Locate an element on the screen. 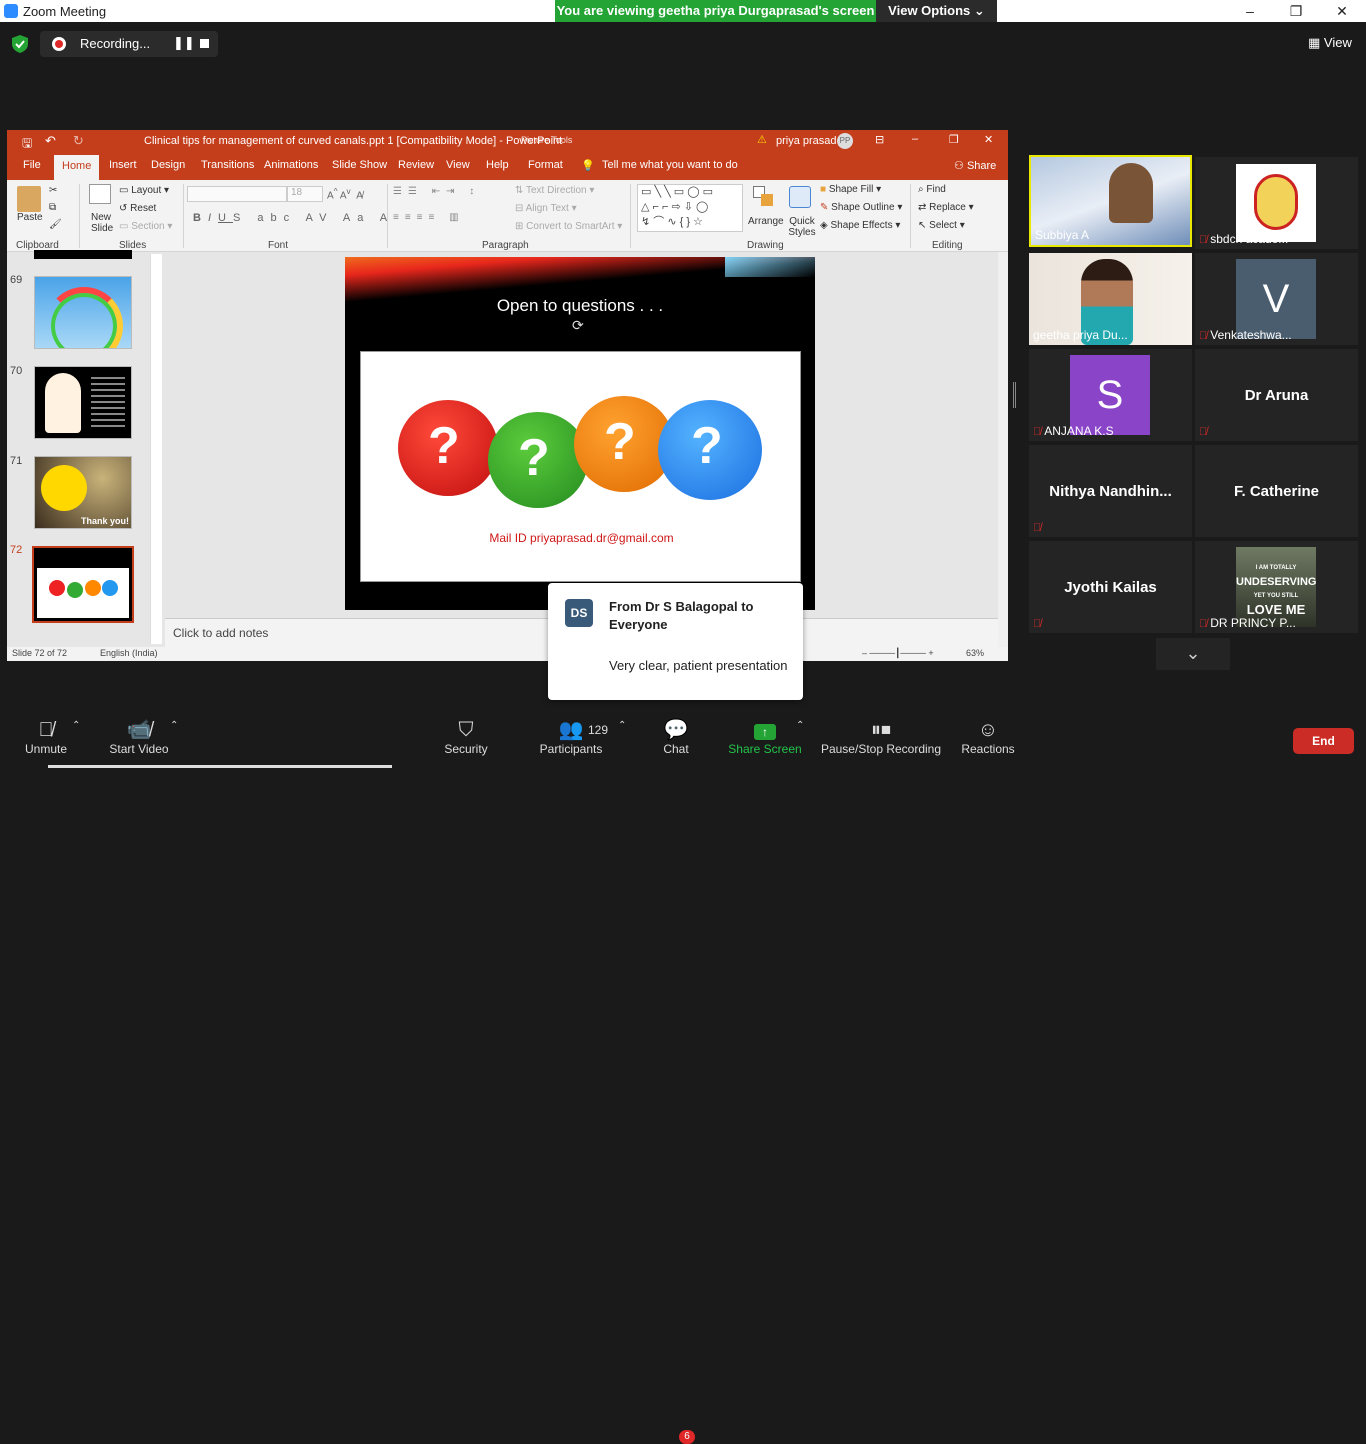 The width and height of the screenshot is (1366, 1444). tab-review: Review is located at coordinates (416, 165).